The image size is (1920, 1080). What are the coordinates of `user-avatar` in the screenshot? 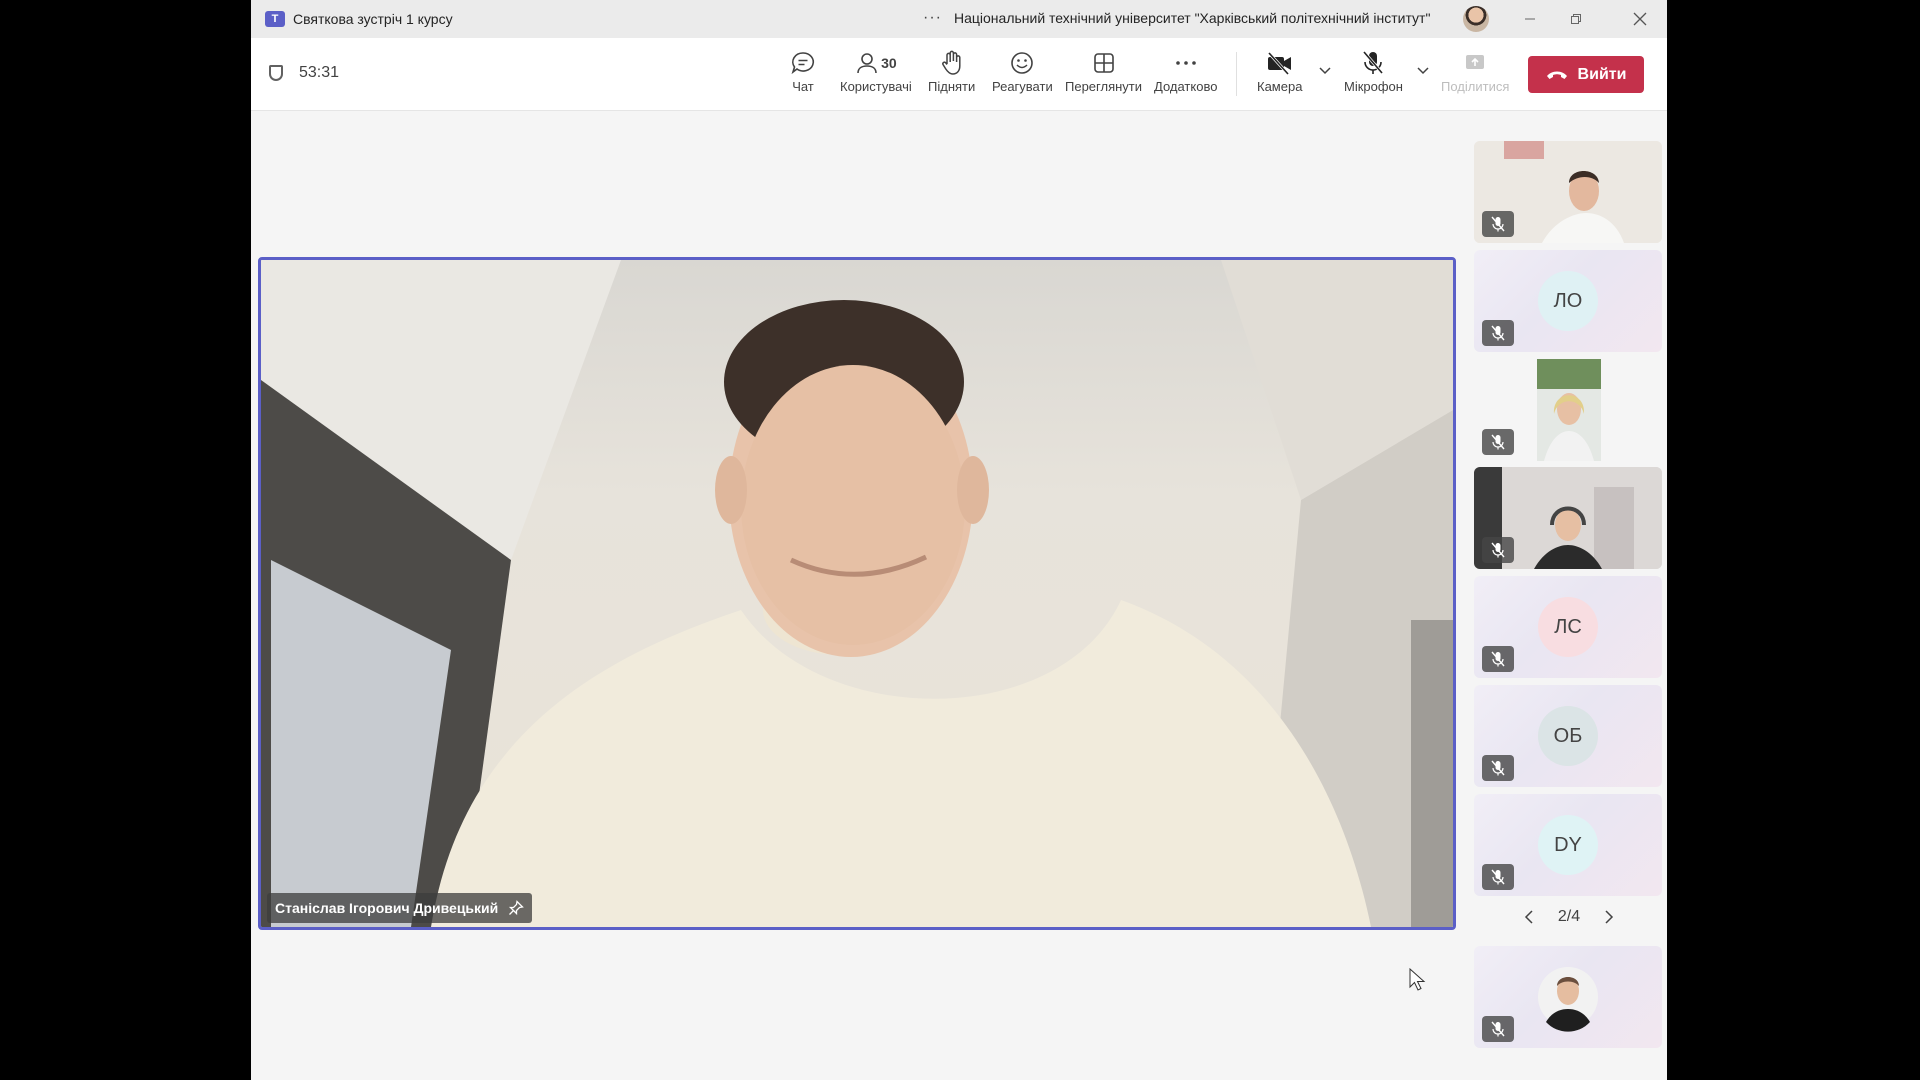 It's located at (1476, 19).